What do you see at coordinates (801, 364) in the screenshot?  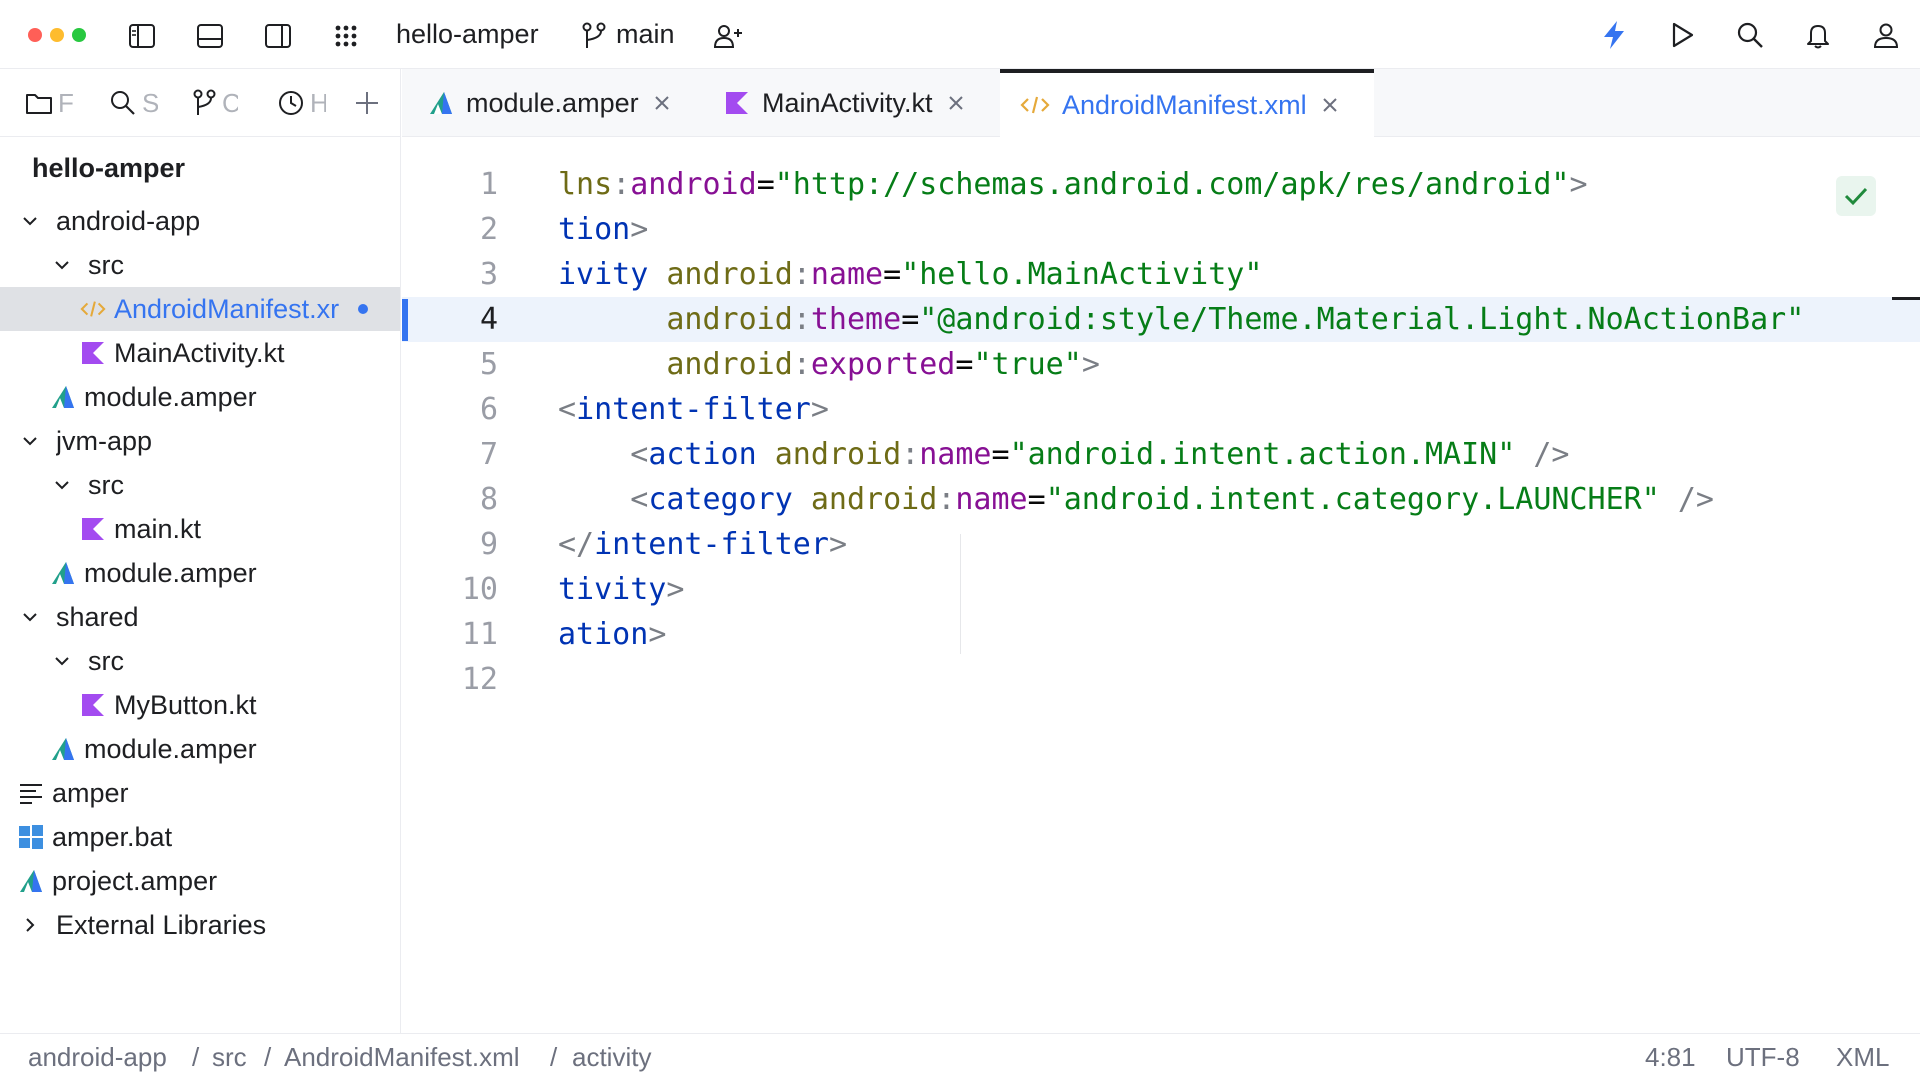 I see `code-token: :` at bounding box center [801, 364].